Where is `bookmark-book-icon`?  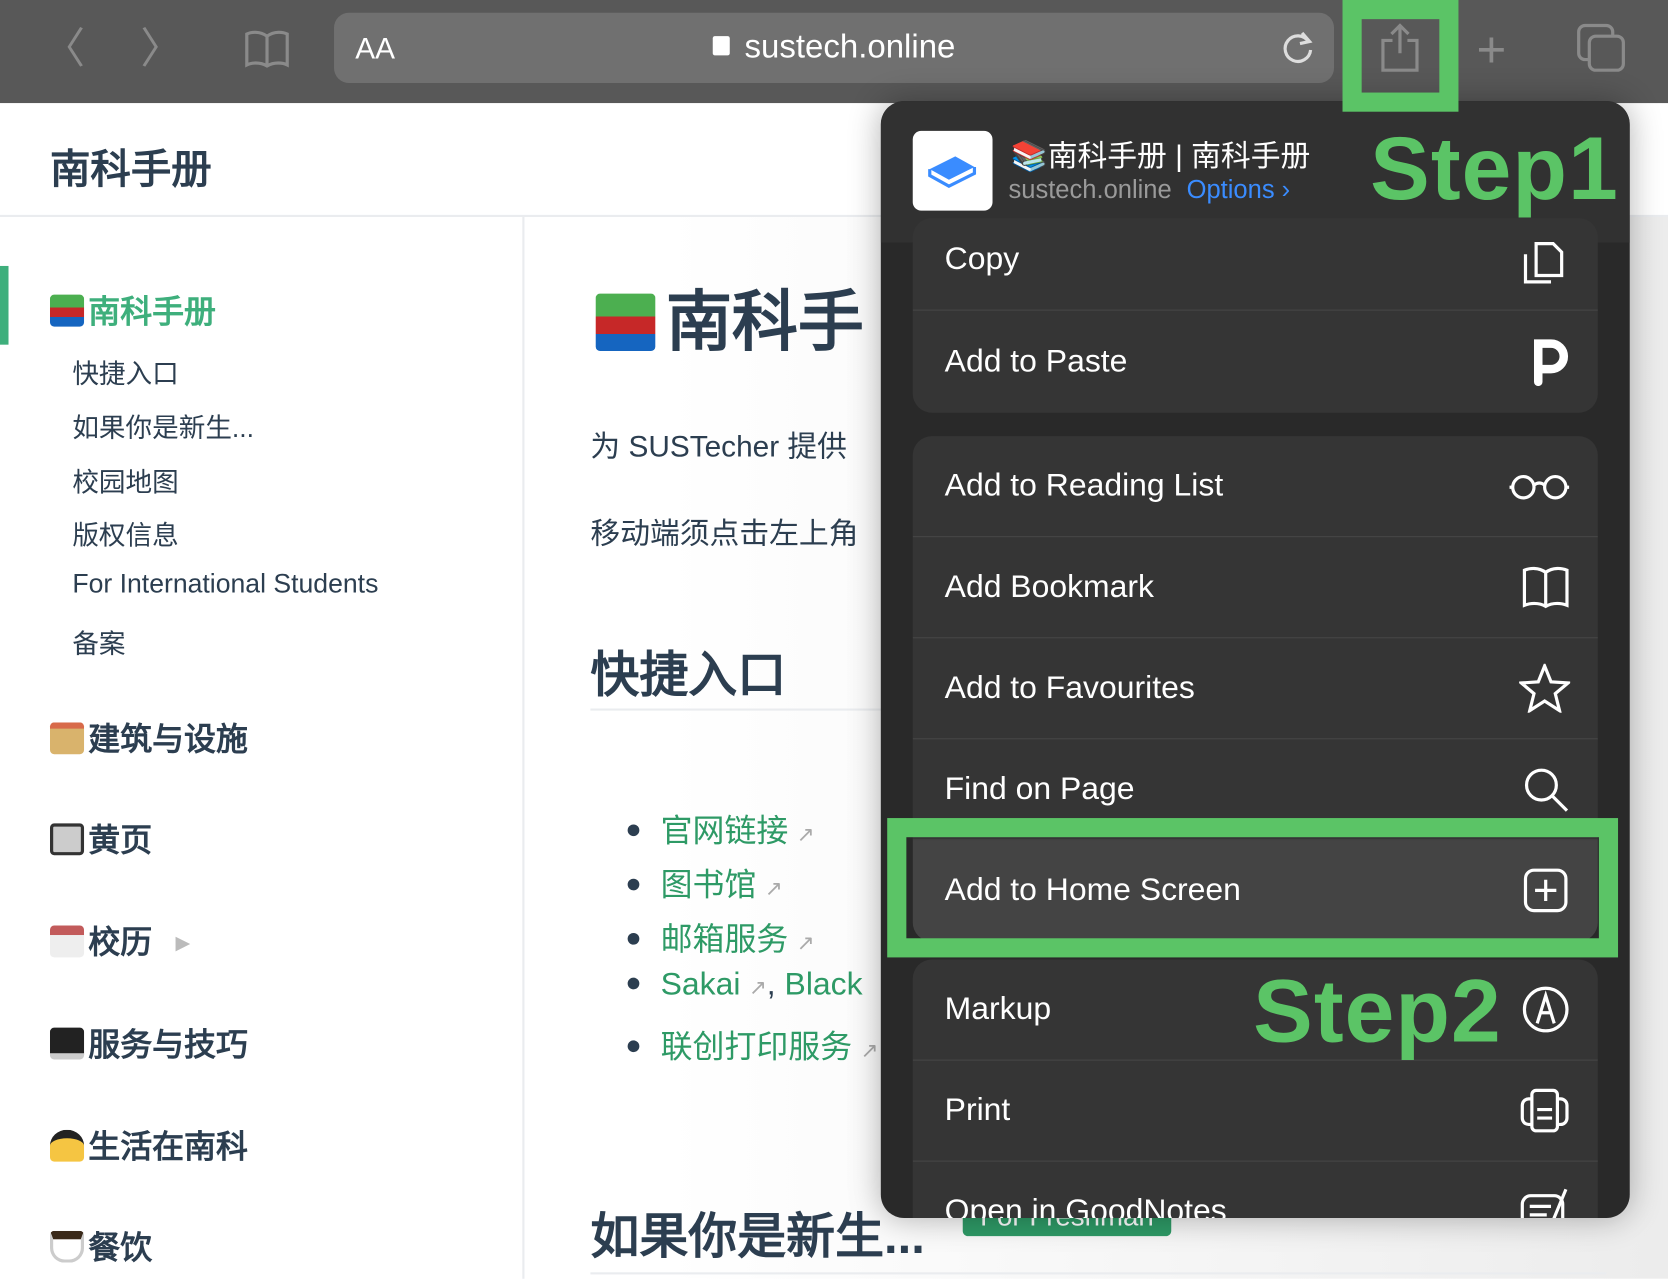 bookmark-book-icon is located at coordinates (1545, 587).